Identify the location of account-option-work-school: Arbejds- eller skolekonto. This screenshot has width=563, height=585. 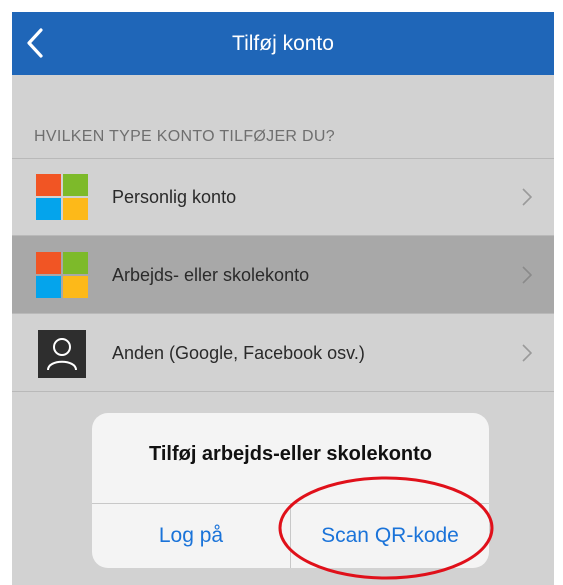
(283, 275).